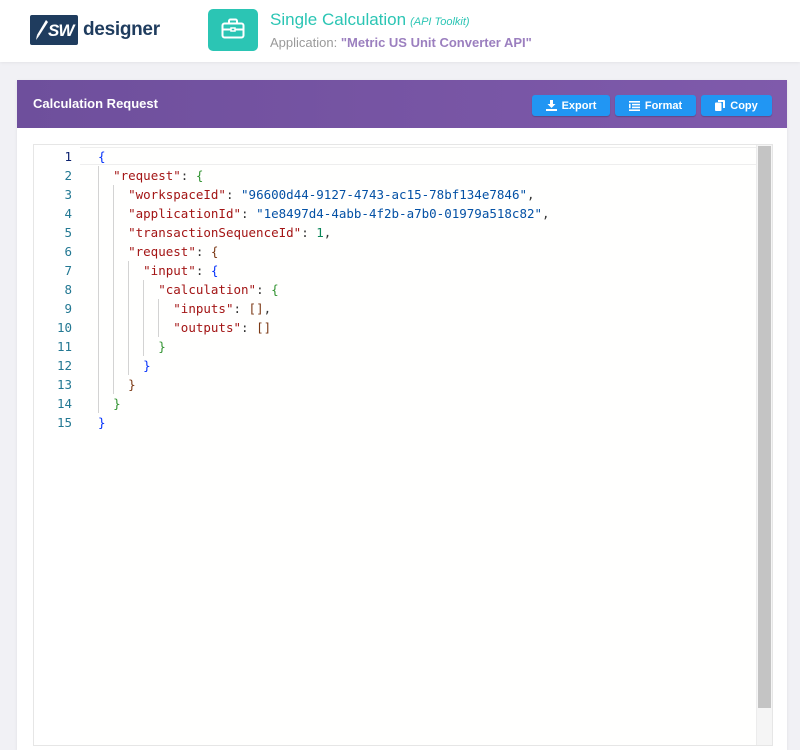  What do you see at coordinates (64, 346) in the screenshot?
I see `line-number: 11` at bounding box center [64, 346].